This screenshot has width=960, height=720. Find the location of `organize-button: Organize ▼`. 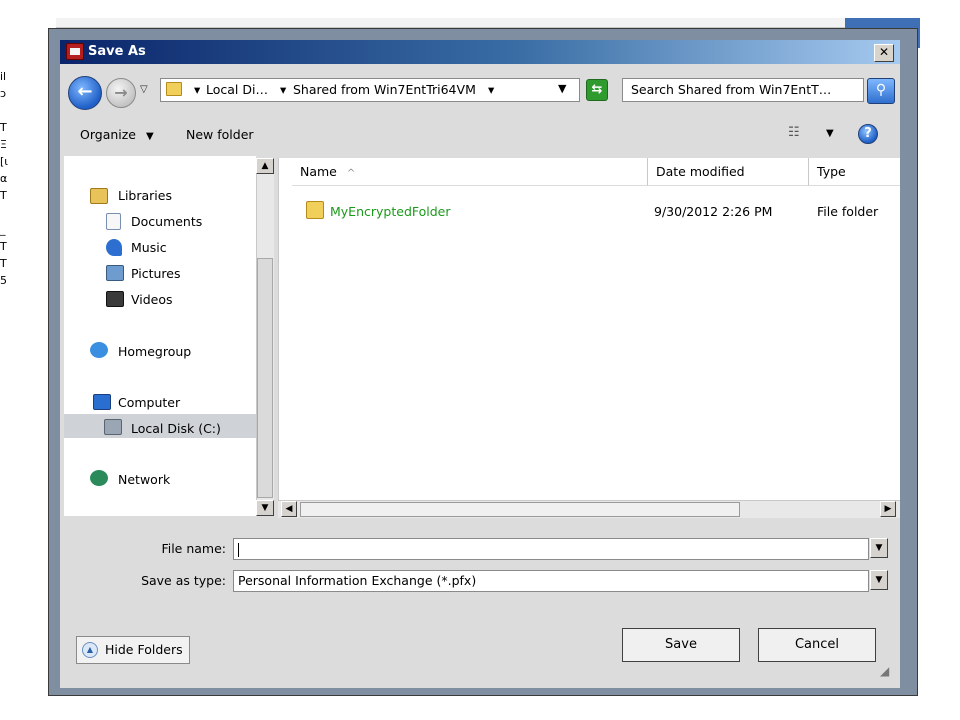

organize-button: Organize ▼ is located at coordinates (117, 134).